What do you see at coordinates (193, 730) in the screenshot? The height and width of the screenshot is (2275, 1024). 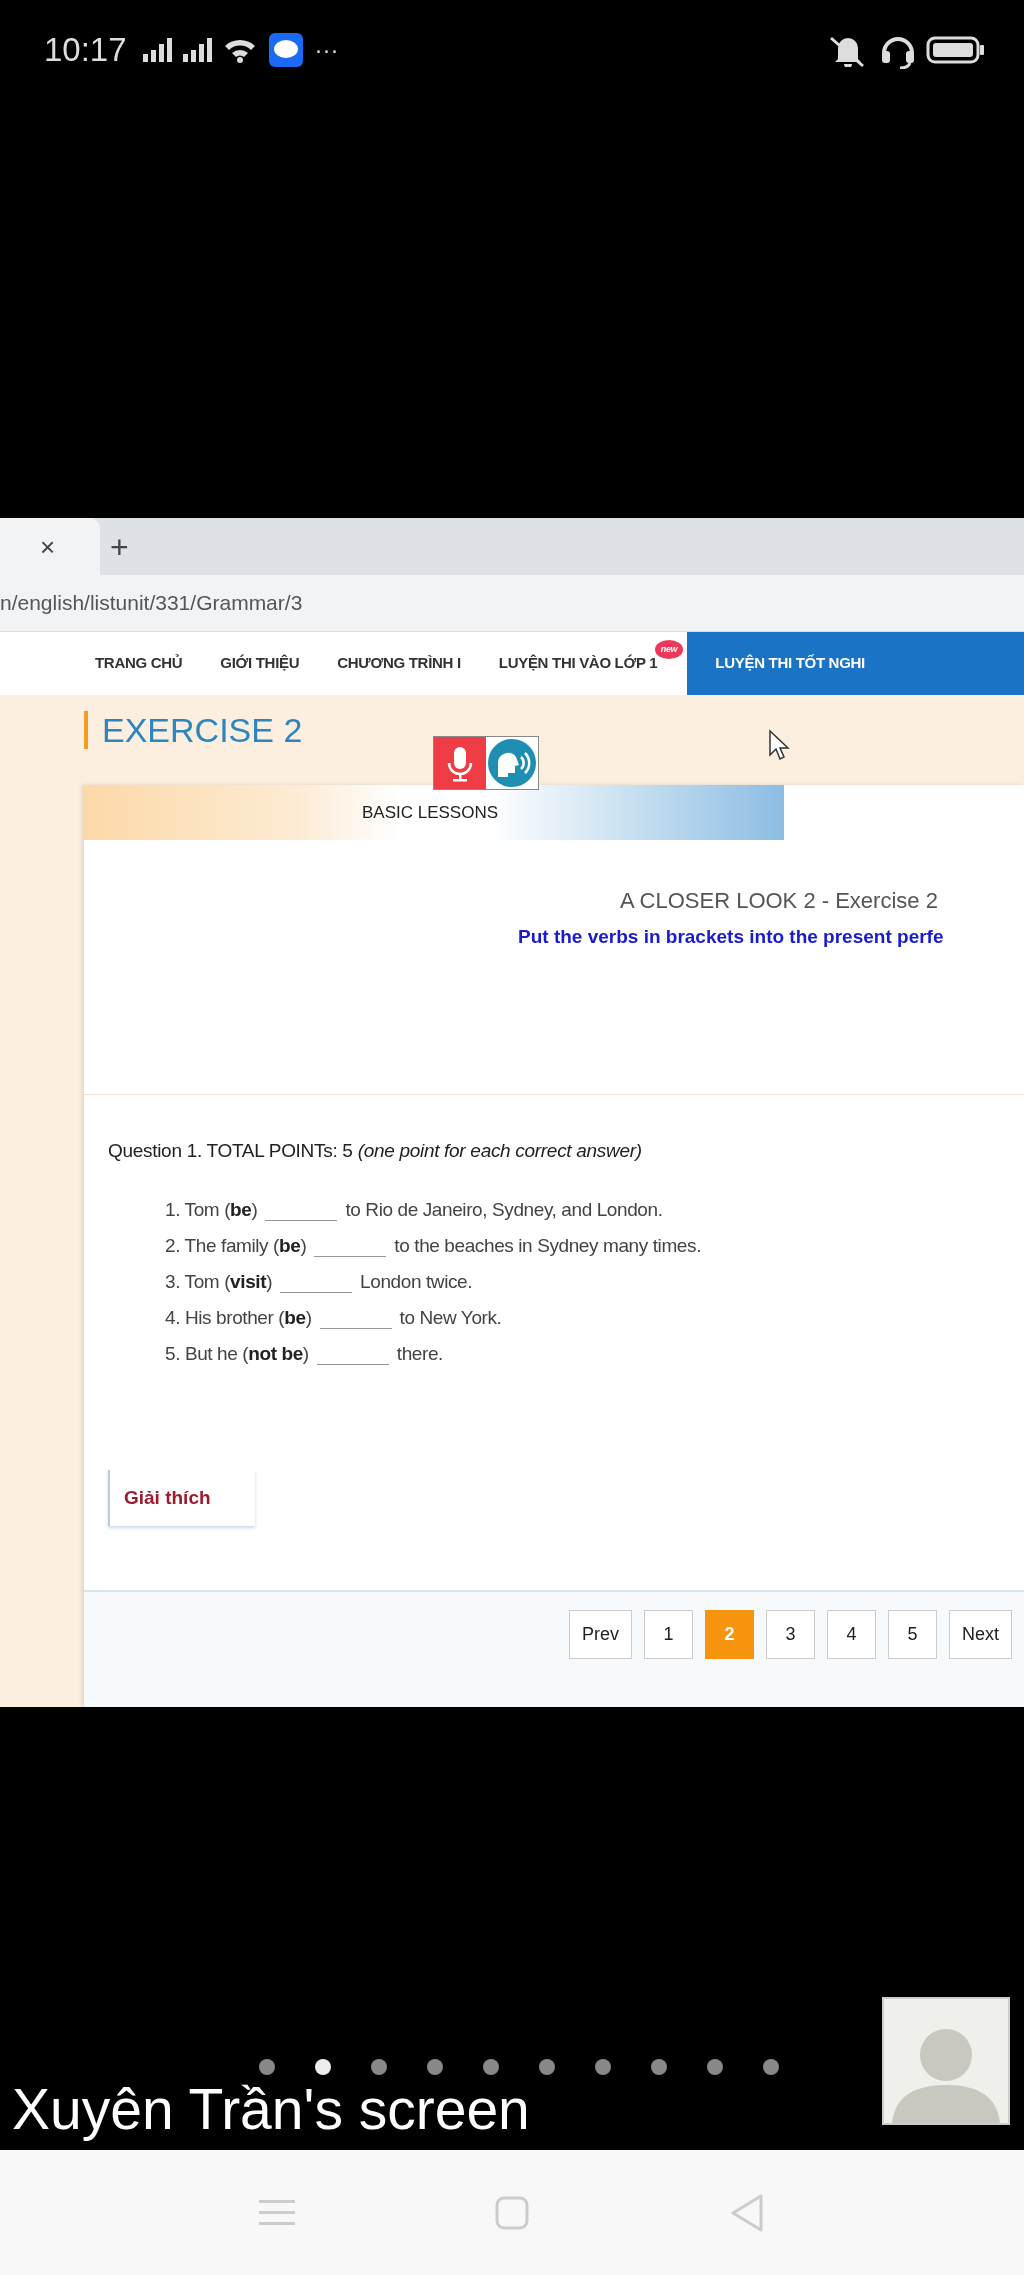 I see `exercise-heading: EXERCISE 2` at bounding box center [193, 730].